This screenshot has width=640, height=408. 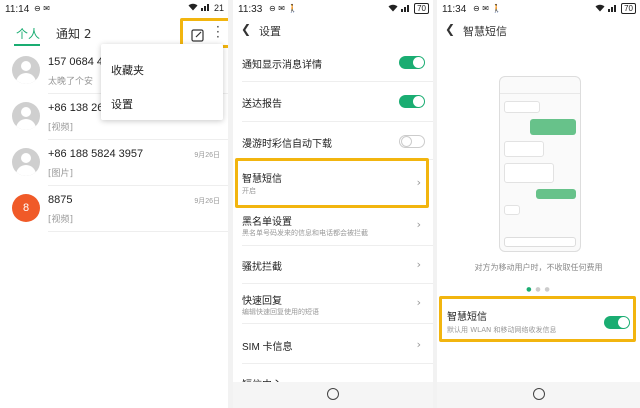 What do you see at coordinates (73, 33) in the screenshot?
I see `tab-notifications: 通知 2` at bounding box center [73, 33].